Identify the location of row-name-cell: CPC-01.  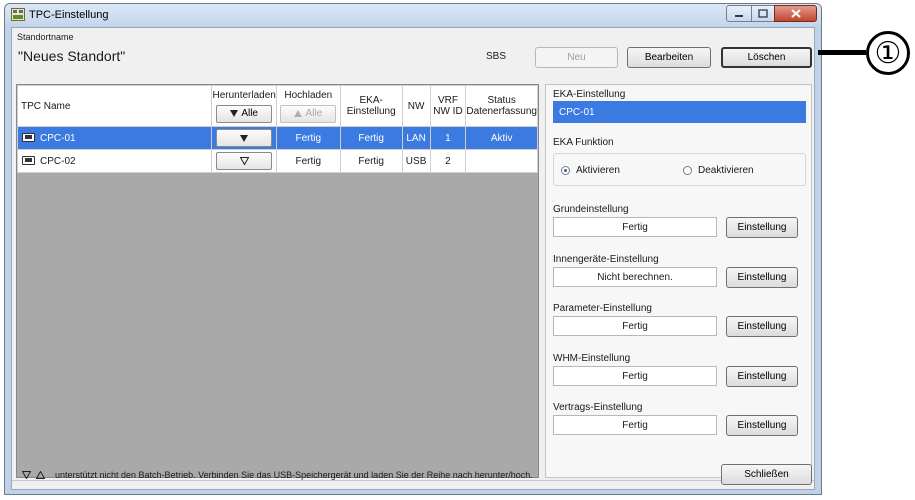
(115, 138).